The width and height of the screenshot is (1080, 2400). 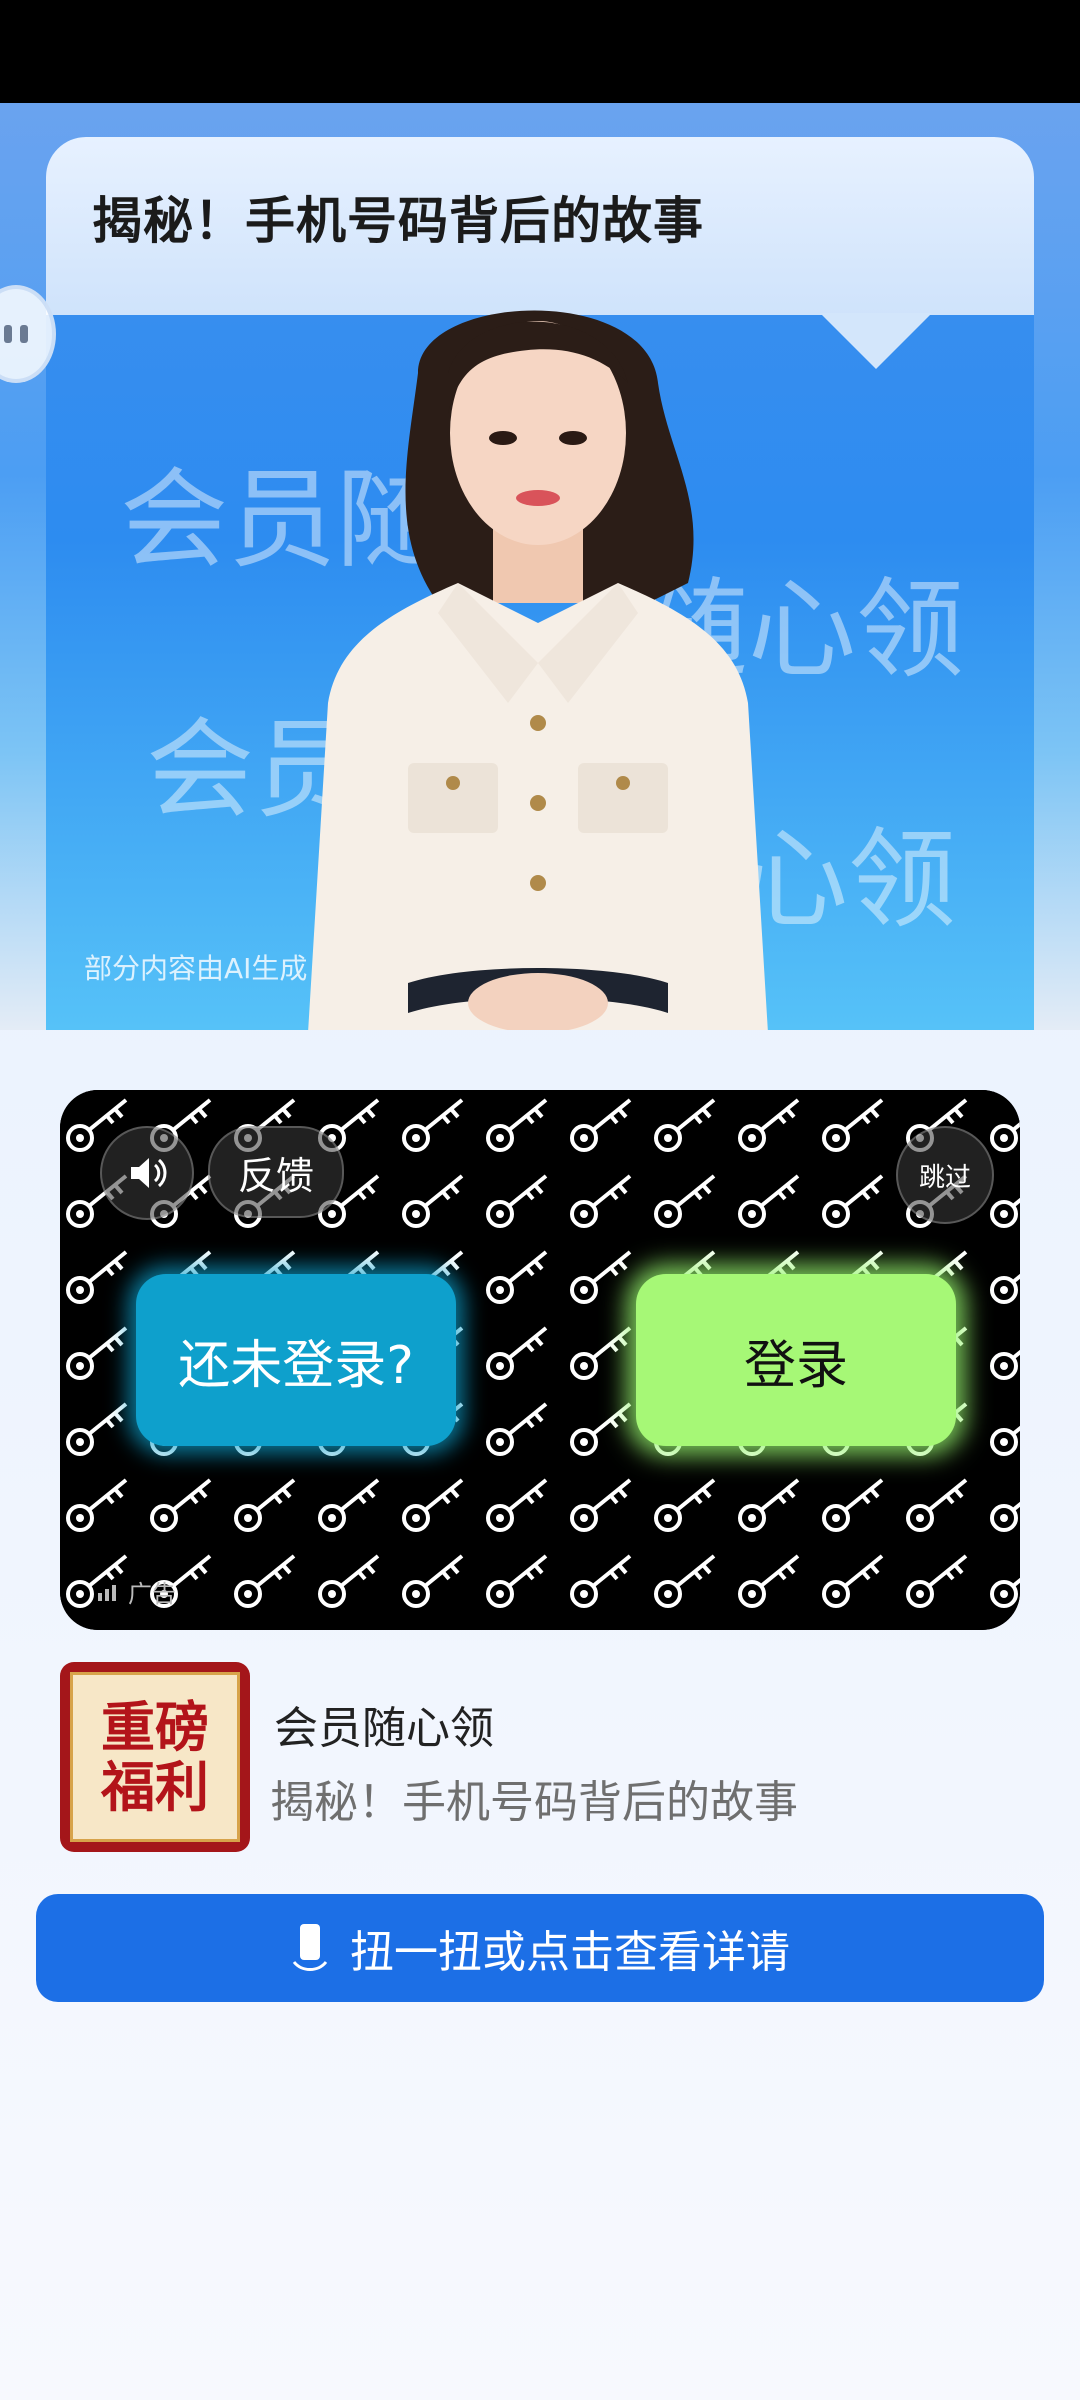 What do you see at coordinates (540, 1757) in the screenshot?
I see `app-info-row: 重磅 福利 会员随心领 揭秘！手机号码背后的故事` at bounding box center [540, 1757].